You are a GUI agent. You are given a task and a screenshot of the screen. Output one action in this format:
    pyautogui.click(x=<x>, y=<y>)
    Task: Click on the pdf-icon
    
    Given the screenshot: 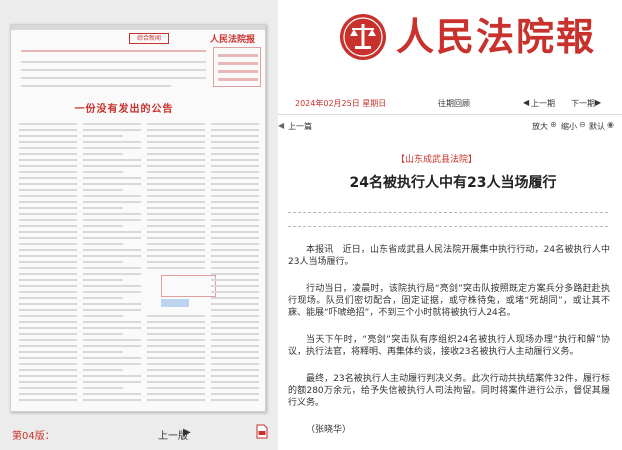 What is the action you would take?
    pyautogui.click(x=262, y=431)
    